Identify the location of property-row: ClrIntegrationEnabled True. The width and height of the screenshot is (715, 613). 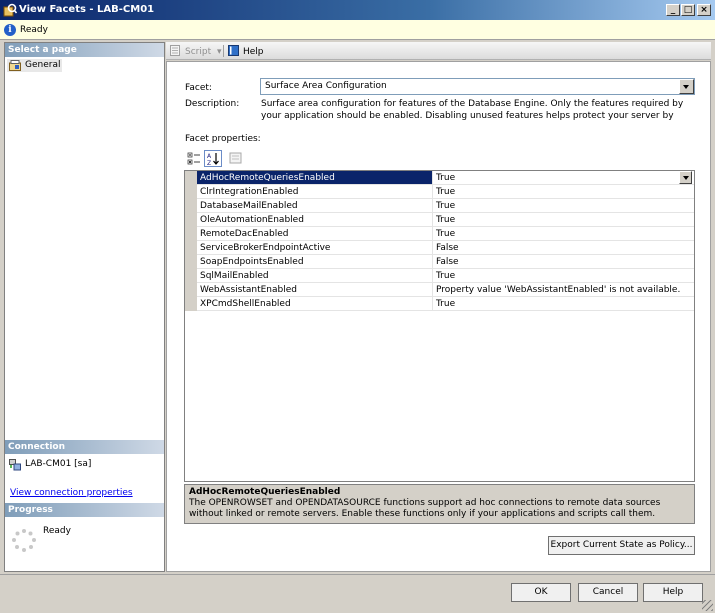
(439, 192).